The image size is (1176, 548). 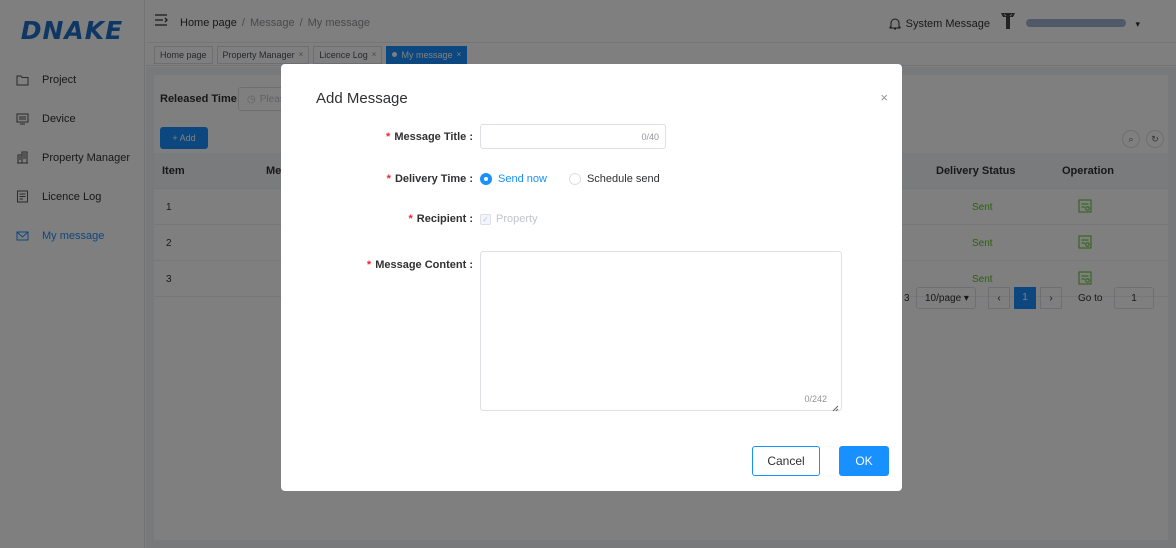 What do you see at coordinates (574, 179) in the screenshot?
I see `schedule-send-radio` at bounding box center [574, 179].